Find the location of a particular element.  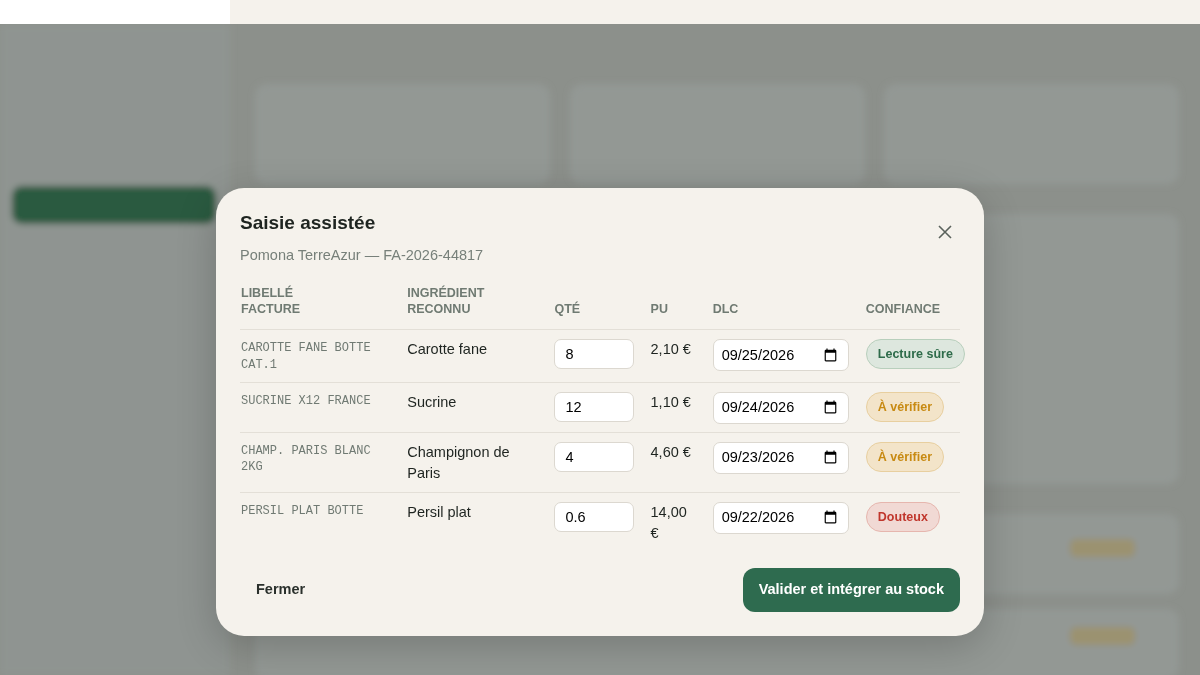

date-field: 09/25/2026 is located at coordinates (780, 355).